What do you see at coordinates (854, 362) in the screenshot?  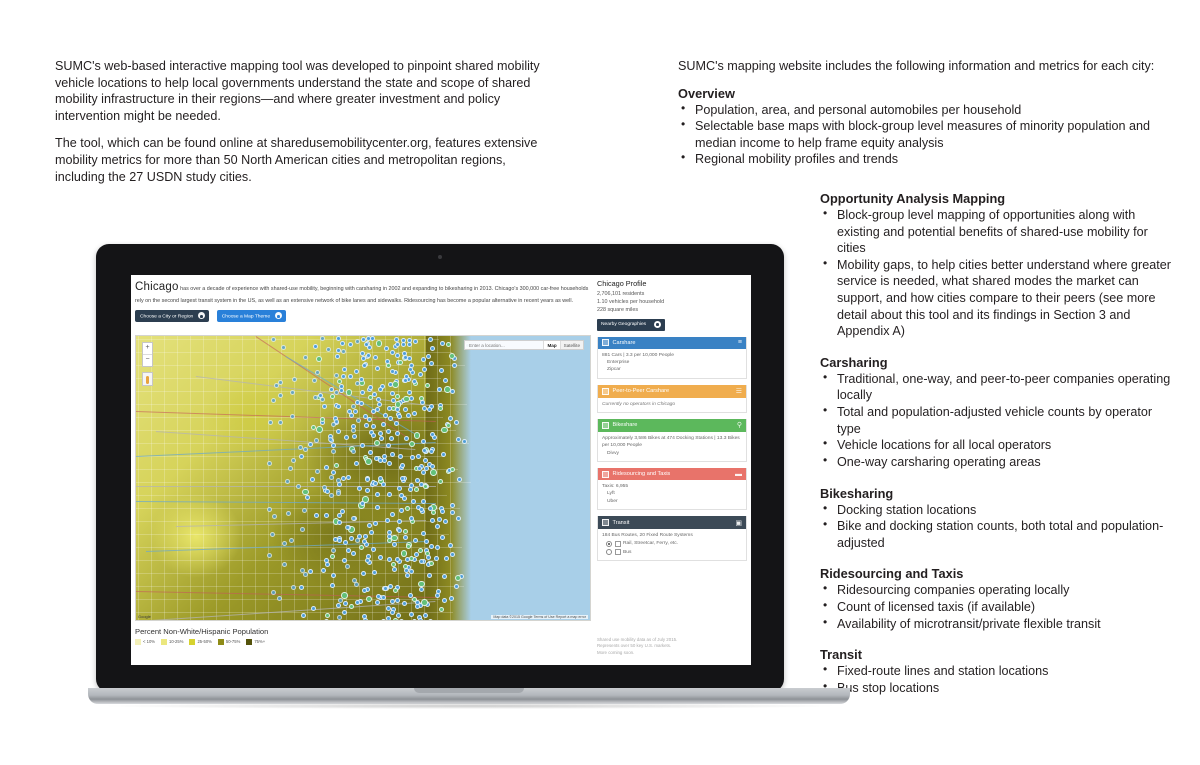 I see `section-heading: Carsharing` at bounding box center [854, 362].